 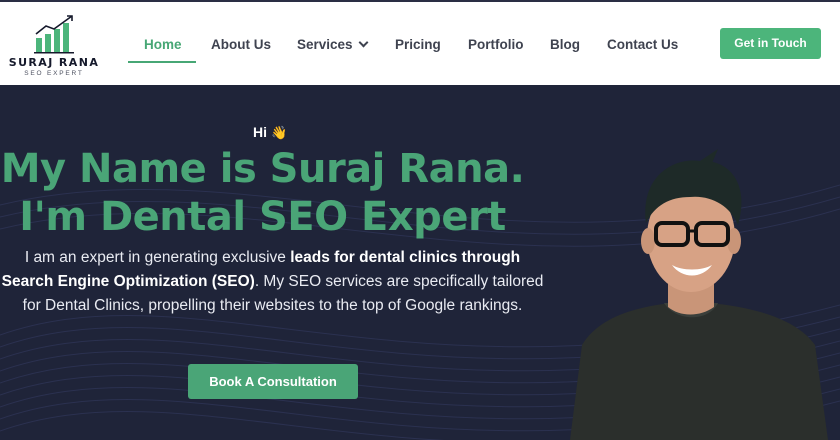 What do you see at coordinates (642, 44) in the screenshot?
I see `nav-contact-us: Contact Us` at bounding box center [642, 44].